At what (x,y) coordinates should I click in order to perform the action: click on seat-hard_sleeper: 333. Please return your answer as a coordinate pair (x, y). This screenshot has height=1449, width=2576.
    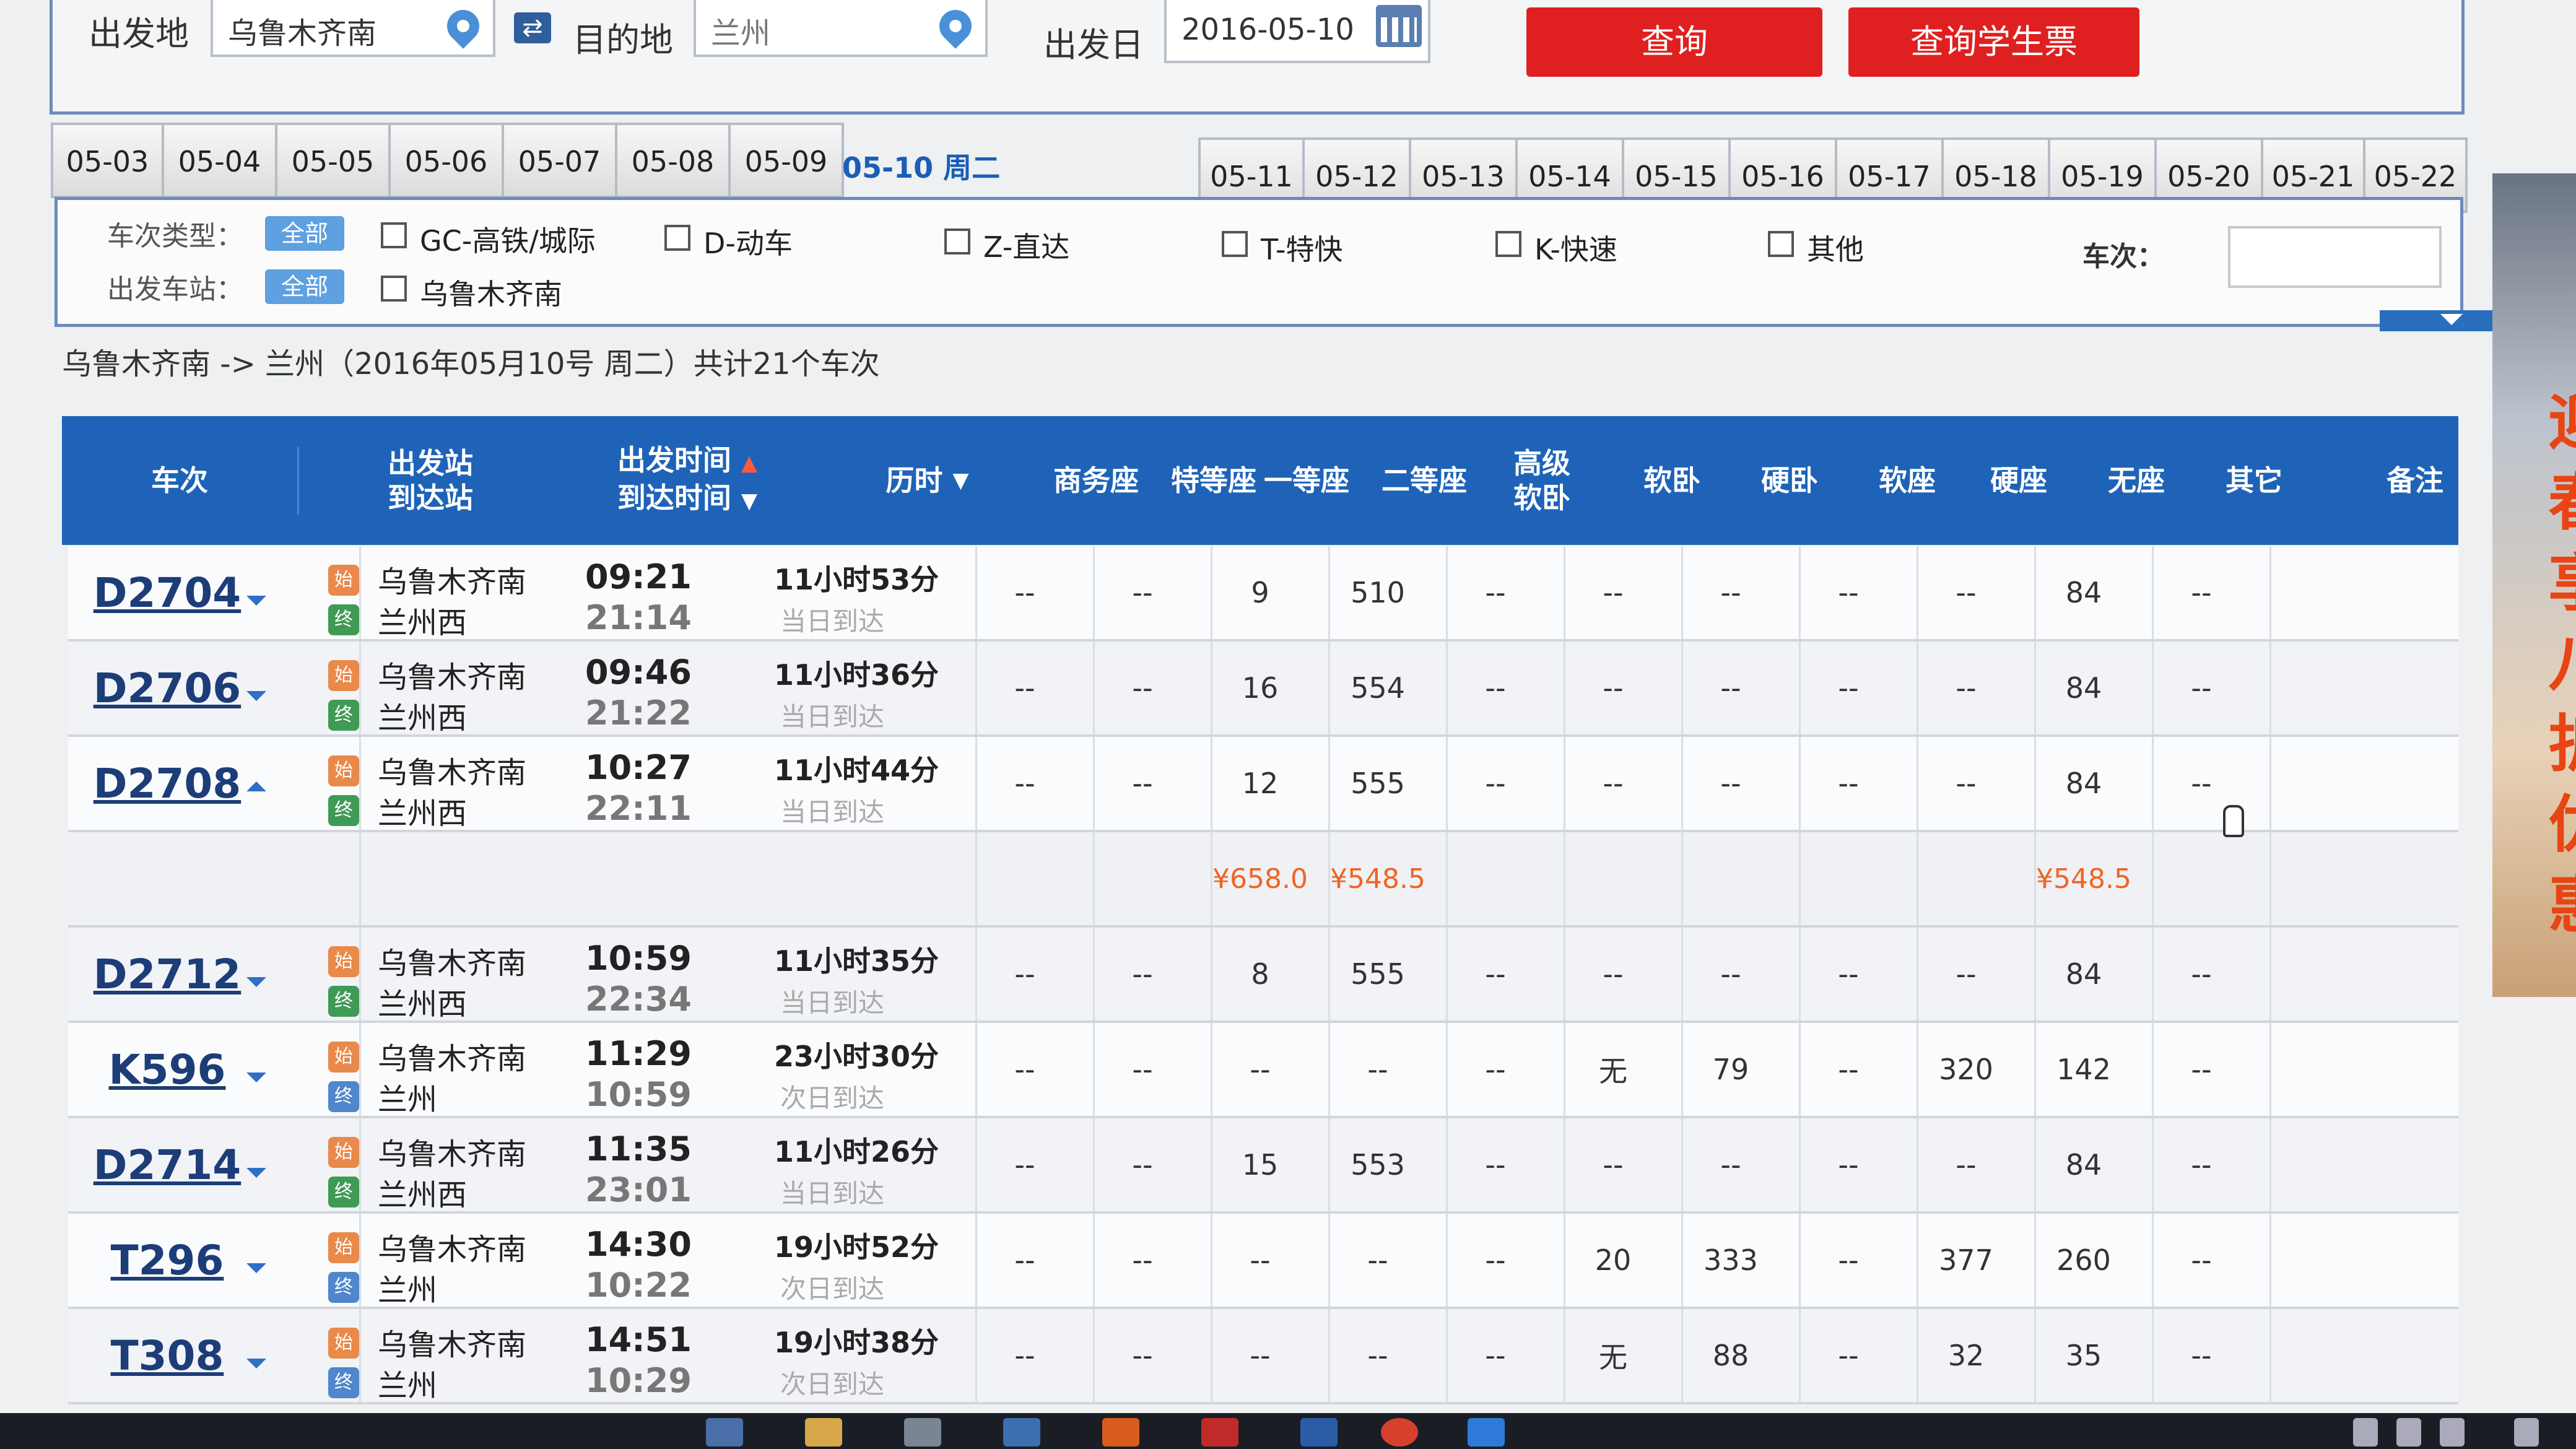
    Looking at the image, I should click on (1730, 1260).